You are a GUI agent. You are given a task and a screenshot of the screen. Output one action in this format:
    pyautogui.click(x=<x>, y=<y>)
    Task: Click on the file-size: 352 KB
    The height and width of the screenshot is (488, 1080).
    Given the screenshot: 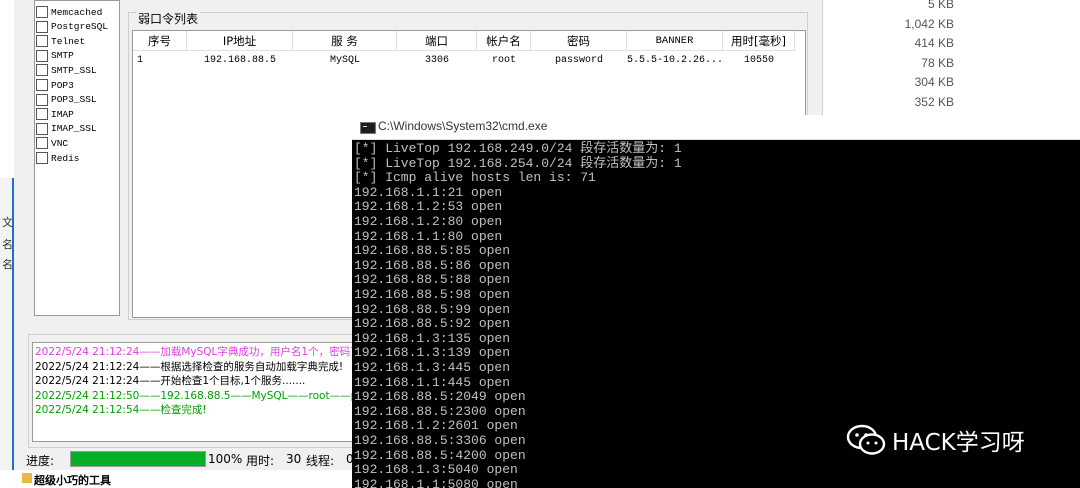 What is the action you would take?
    pyautogui.click(x=934, y=101)
    